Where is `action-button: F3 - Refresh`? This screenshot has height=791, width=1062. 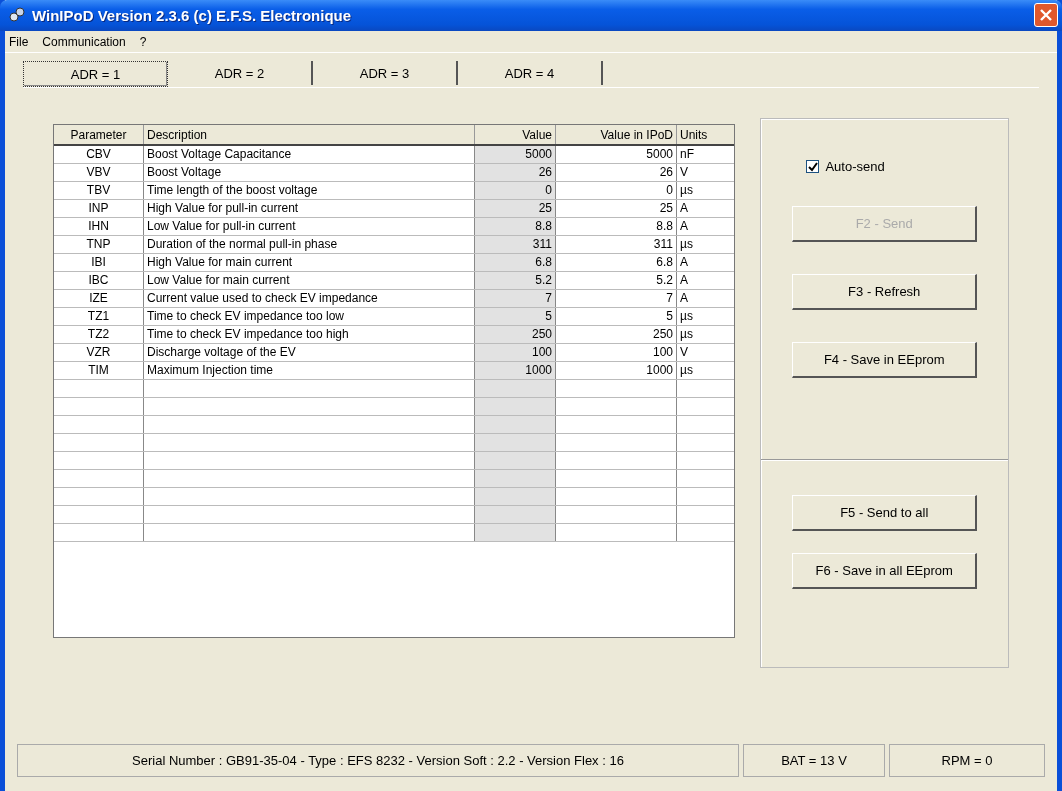 action-button: F3 - Refresh is located at coordinates (885, 292).